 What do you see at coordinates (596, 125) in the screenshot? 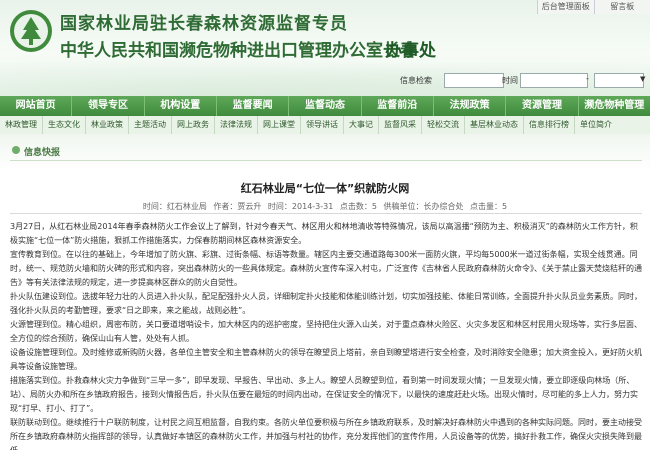
I see `subnav-item: 单位简介` at bounding box center [596, 125].